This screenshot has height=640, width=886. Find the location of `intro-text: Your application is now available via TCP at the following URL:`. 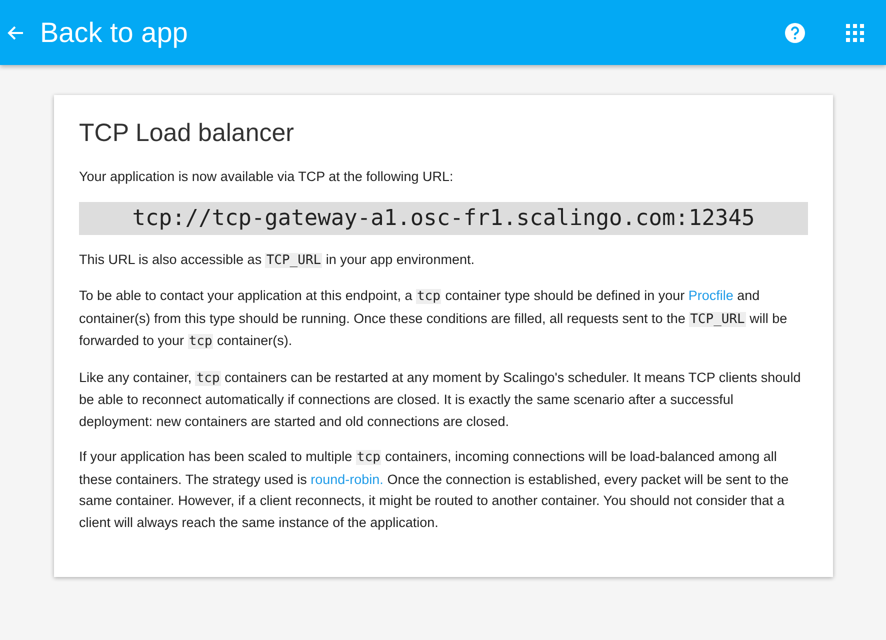

intro-text: Your application is now available via TCP at the following URL: is located at coordinates (266, 177).